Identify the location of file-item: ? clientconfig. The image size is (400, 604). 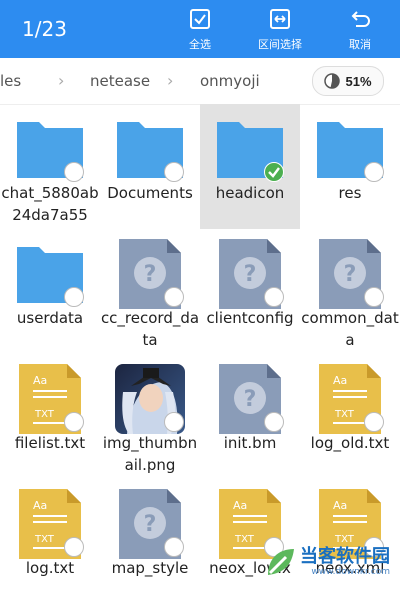
(250, 291).